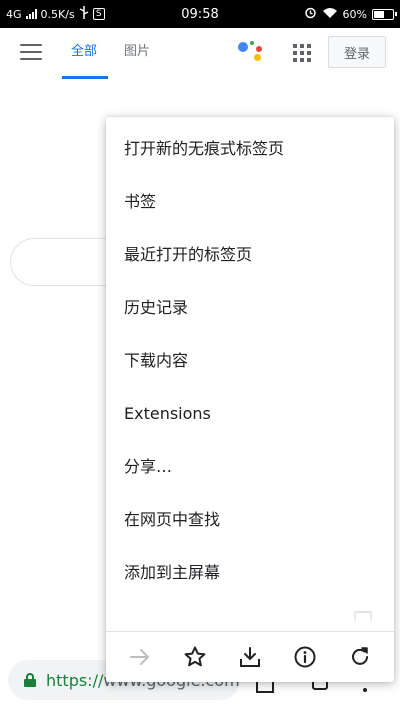 The width and height of the screenshot is (400, 711). I want to click on menu-item-new-incognito-tab: 打开新的无痕式标签页, so click(250, 148).